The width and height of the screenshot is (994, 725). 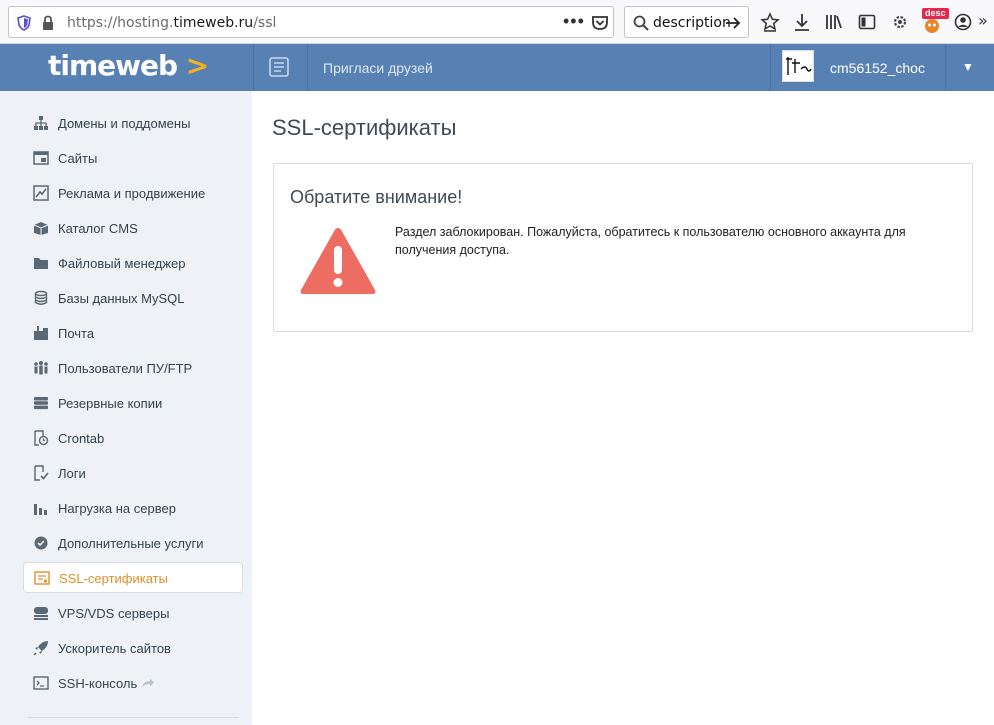 What do you see at coordinates (338, 261) in the screenshot?
I see `warning-icon` at bounding box center [338, 261].